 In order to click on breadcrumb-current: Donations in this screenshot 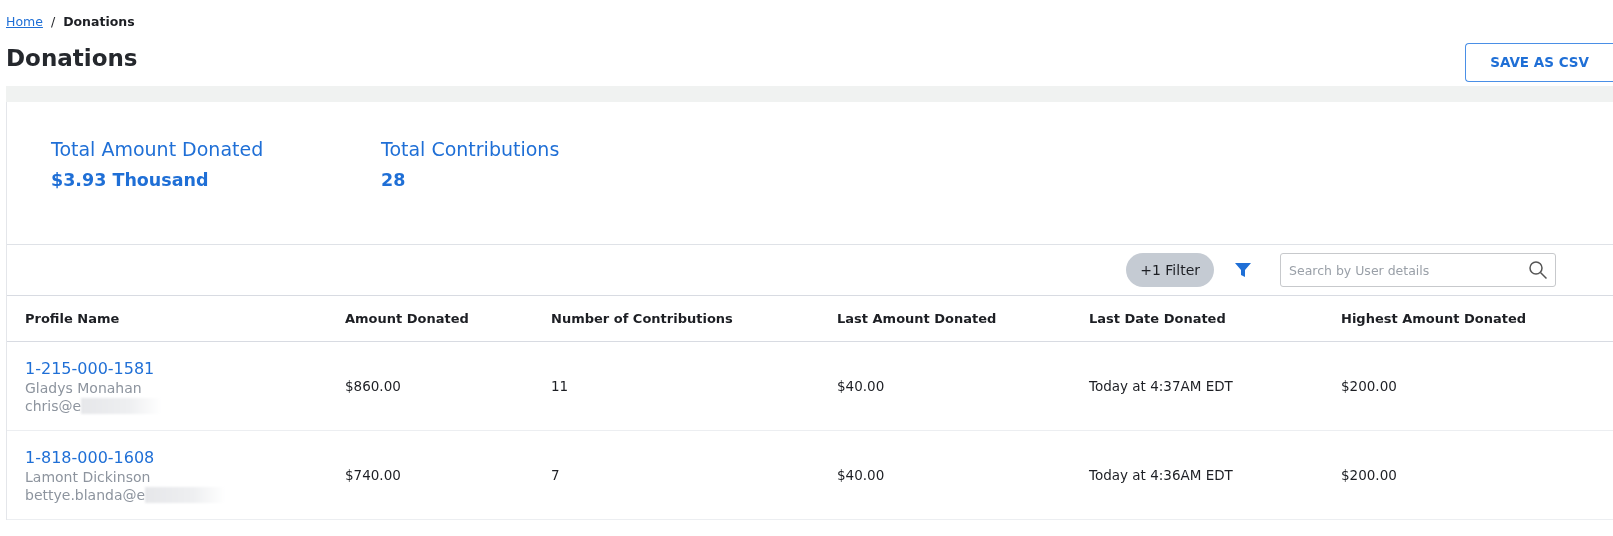, I will do `click(99, 21)`.